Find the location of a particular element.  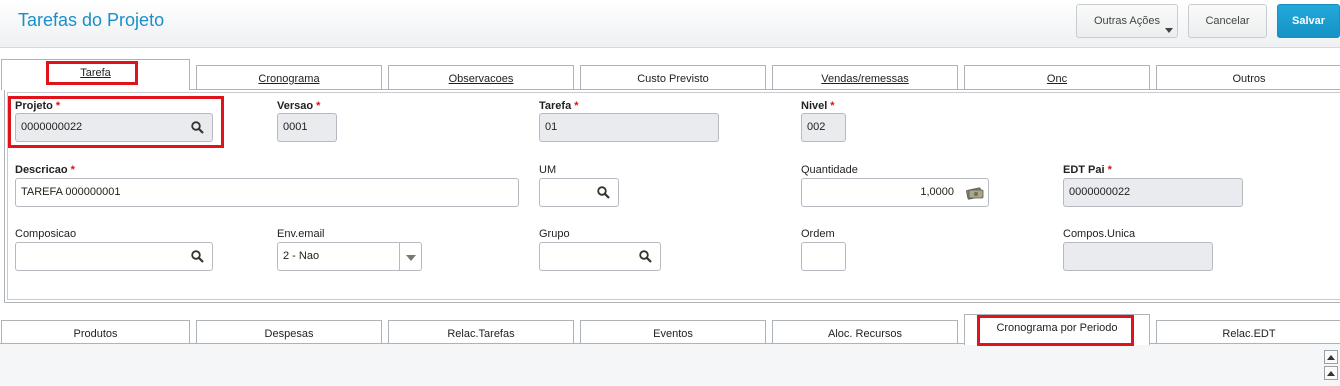

tab-label: Outros is located at coordinates (1249, 79).